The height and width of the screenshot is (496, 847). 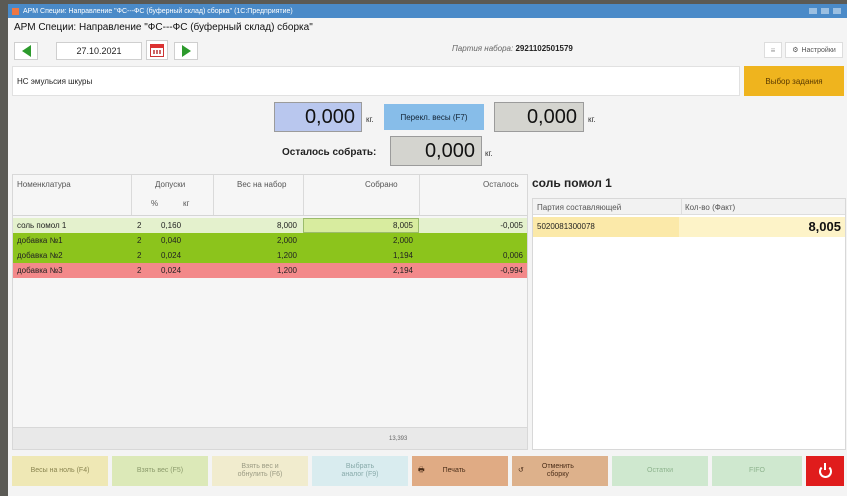 I want to click on select-analog-button: Выбрать аналог (F9), so click(x=360, y=471).